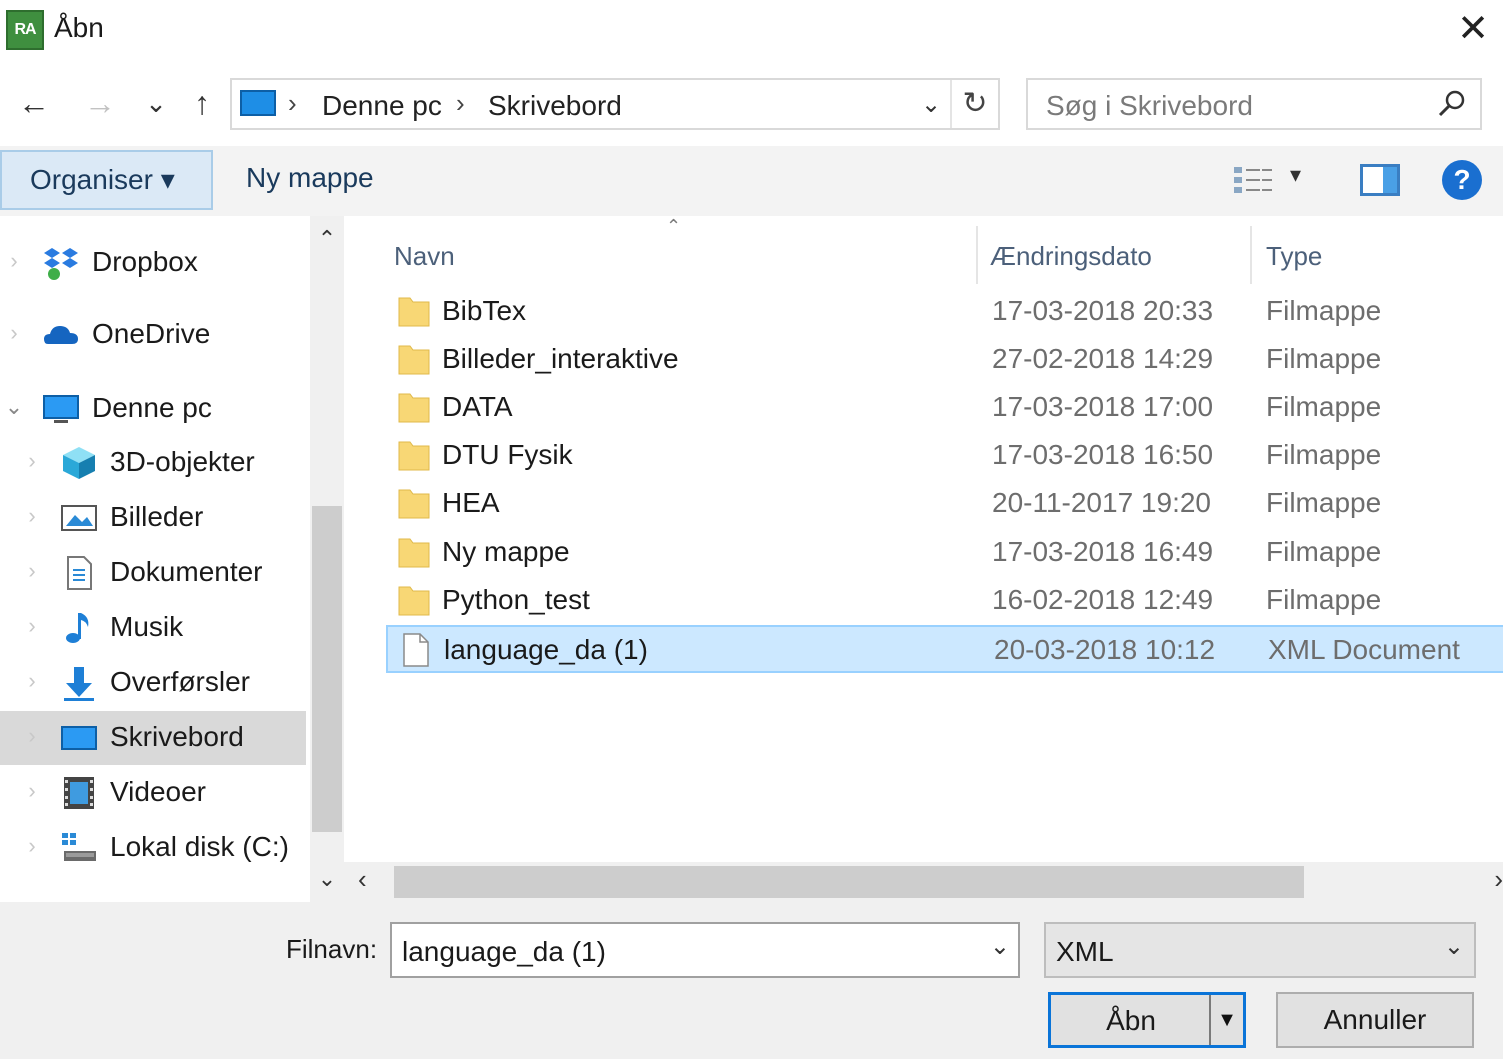 This screenshot has width=1503, height=1059. I want to click on onedrive-icon, so click(61, 335).